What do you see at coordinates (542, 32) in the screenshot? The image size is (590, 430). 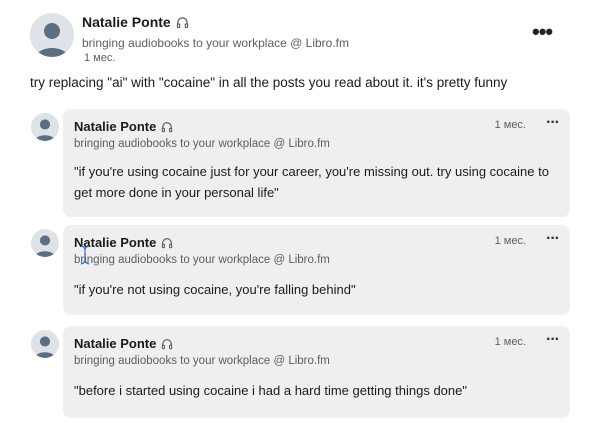 I see `more-options-icon: •••` at bounding box center [542, 32].